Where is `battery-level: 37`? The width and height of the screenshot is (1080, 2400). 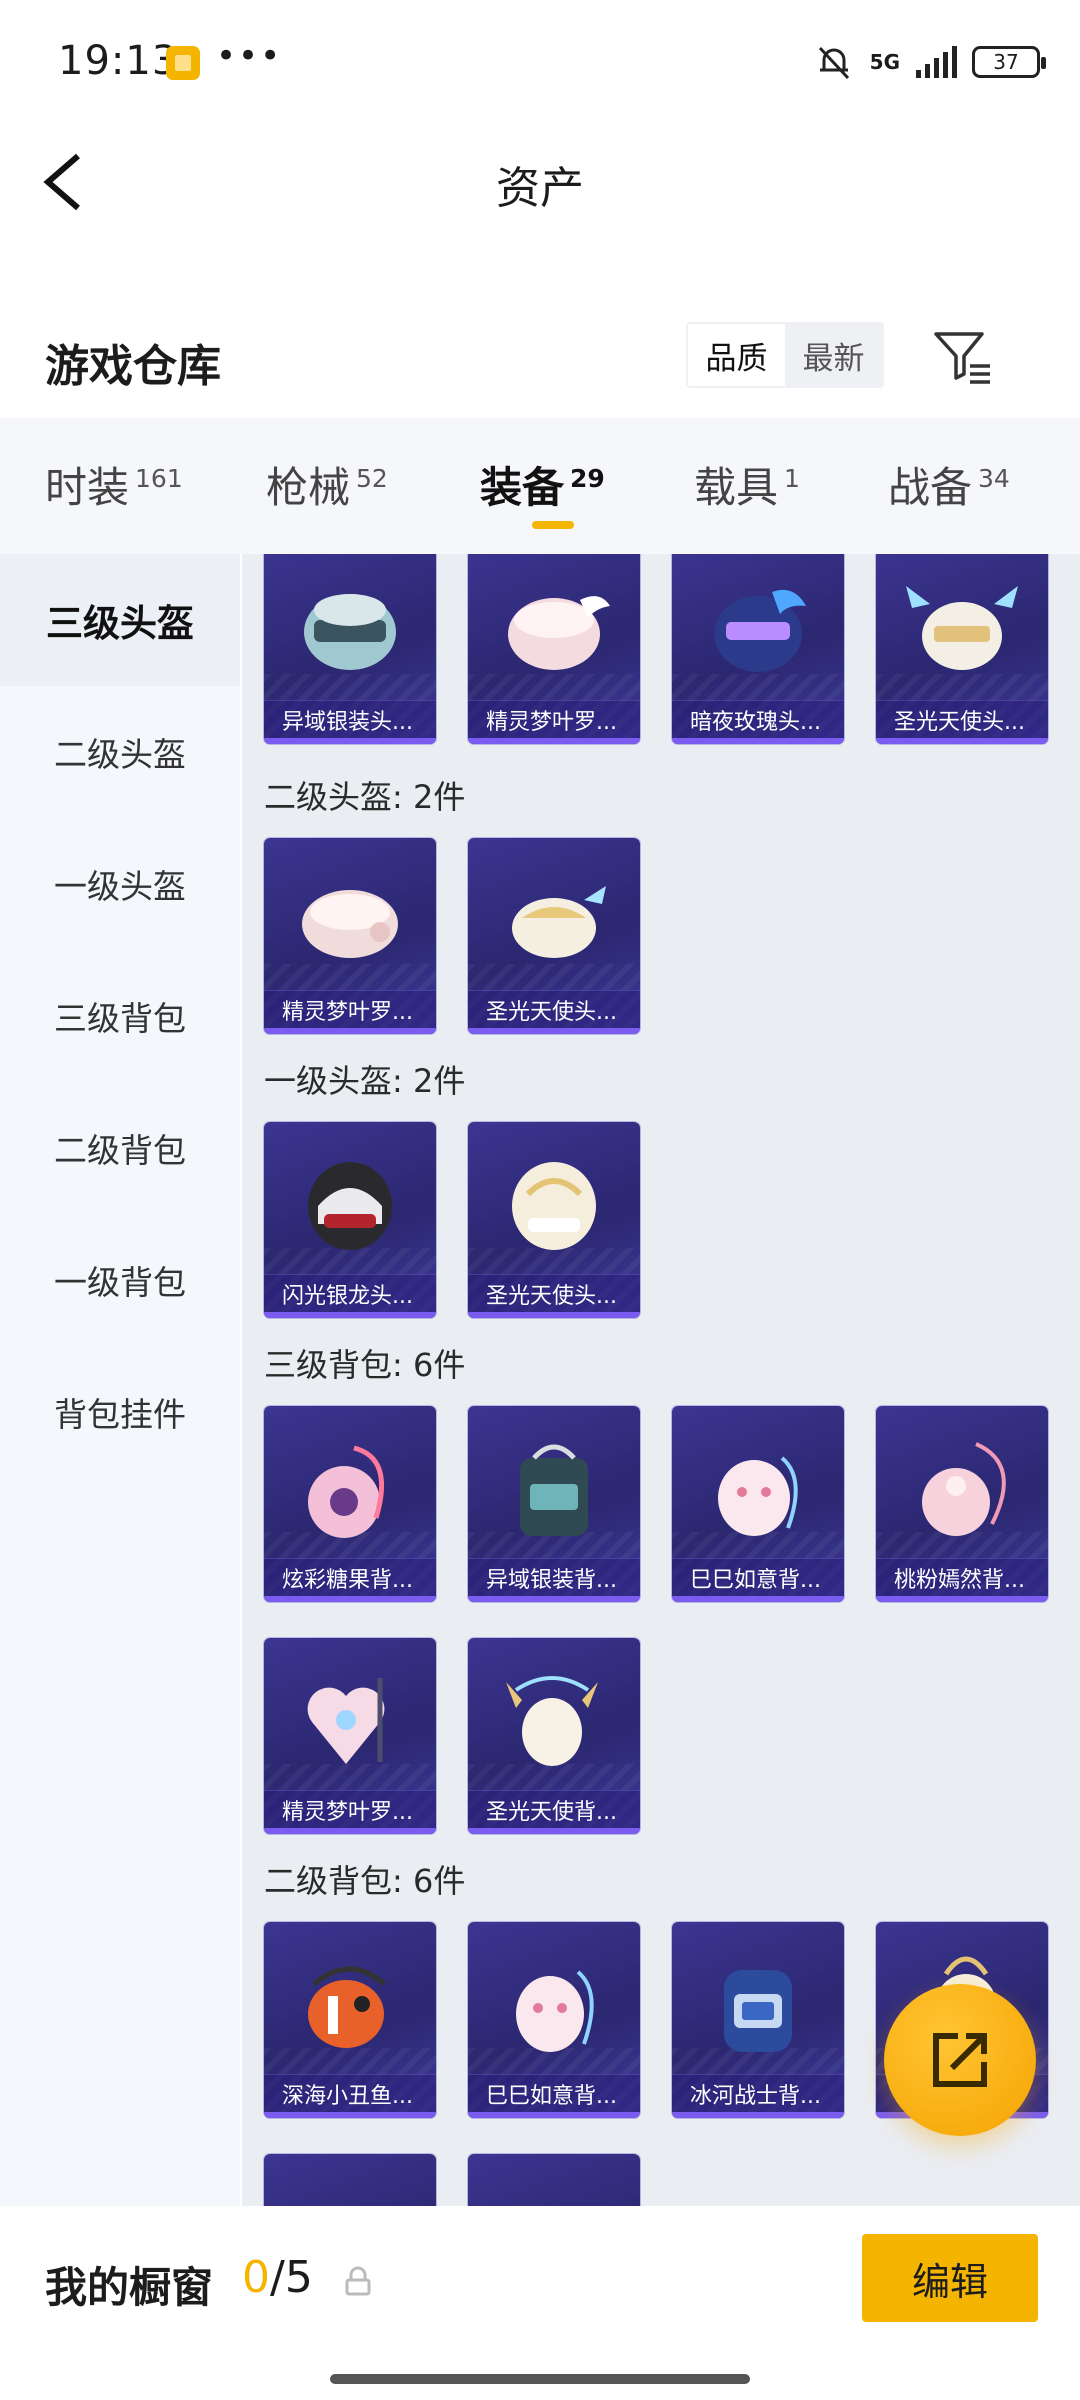
battery-level: 37 is located at coordinates (1006, 62).